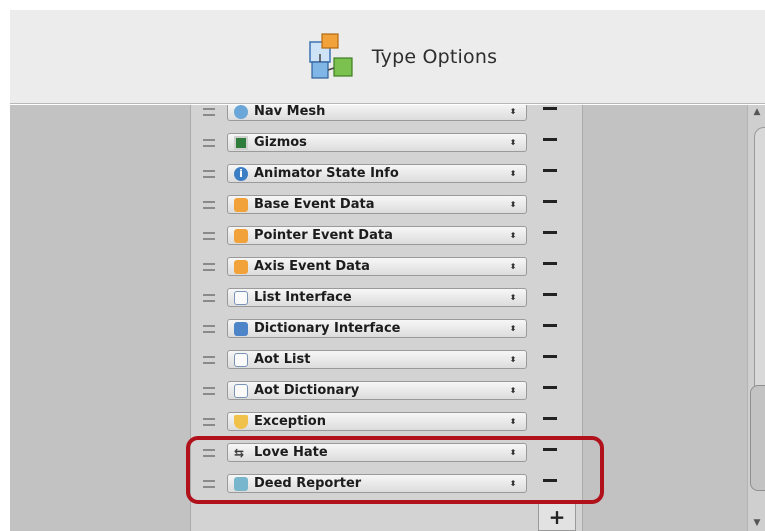 The image size is (765, 531). I want to click on list-item: Base Event Data ⬍, so click(387, 206).